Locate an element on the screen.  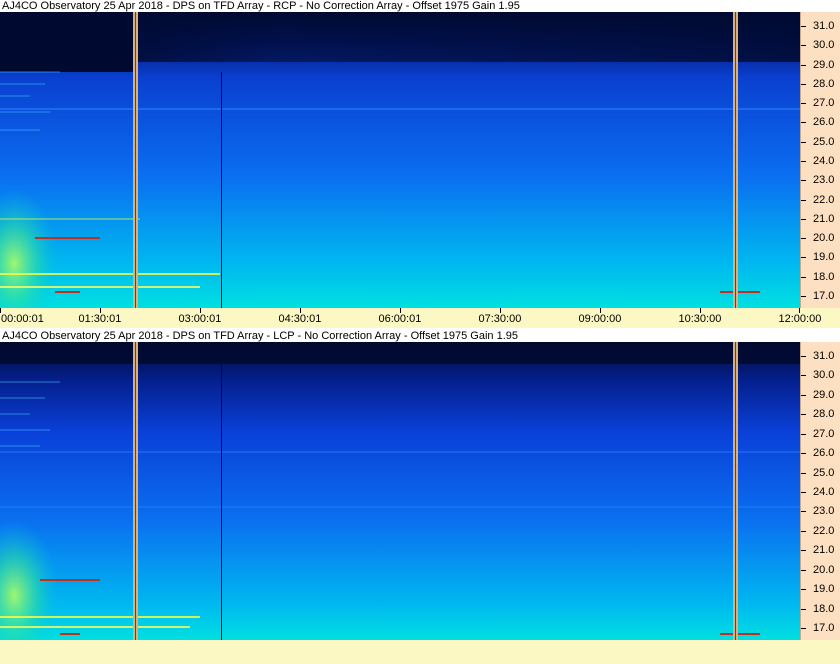
time-axis-lcp is located at coordinates (420, 652).